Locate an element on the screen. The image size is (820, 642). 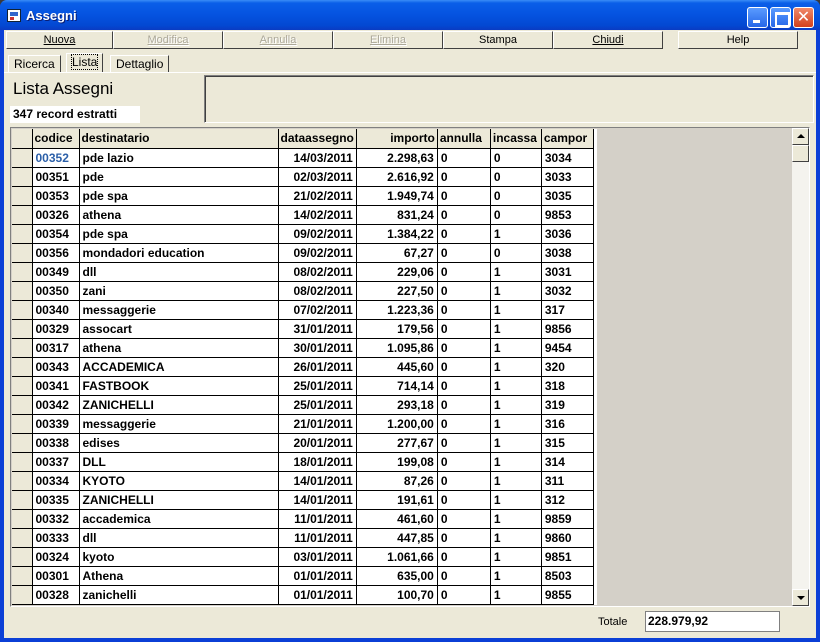
cell-importo: 445,60 is located at coordinates (397, 367).